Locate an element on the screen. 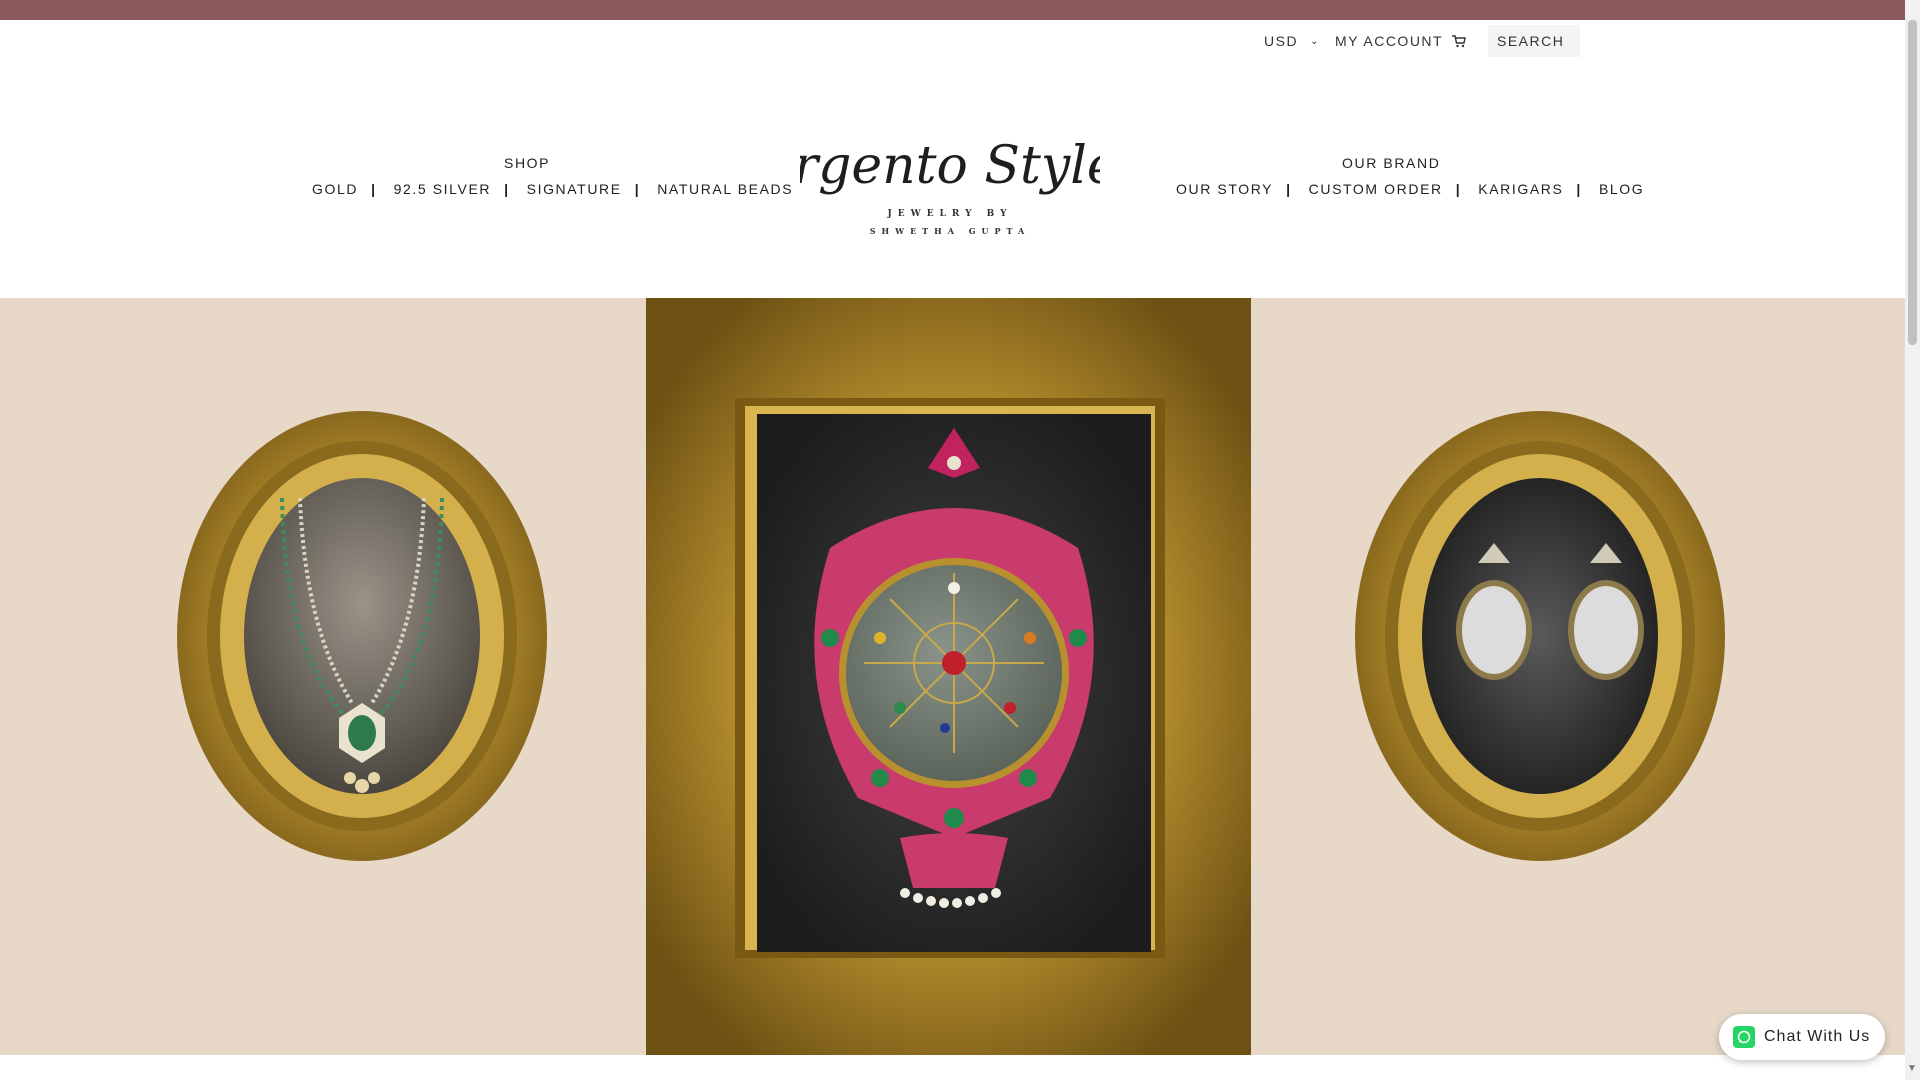  nav-item-karigars: KARIGARS is located at coordinates (1520, 189).